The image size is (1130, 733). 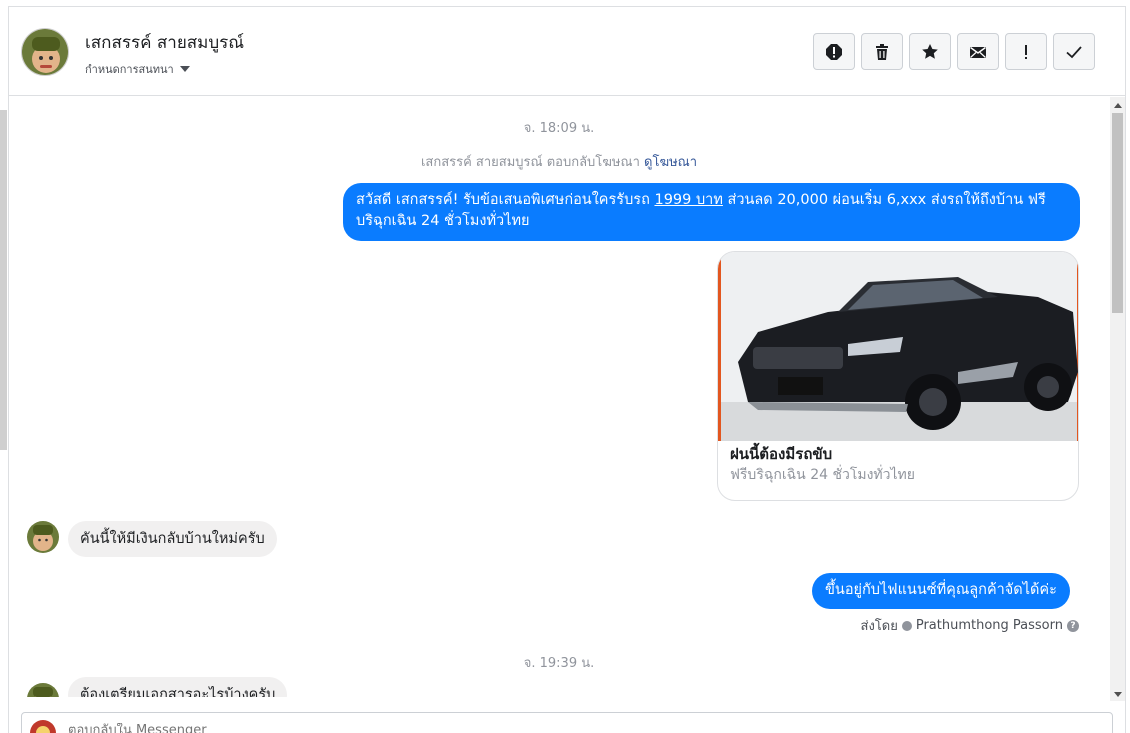 I want to click on sent-by-name: Prathumthong Passorn, so click(x=989, y=625).